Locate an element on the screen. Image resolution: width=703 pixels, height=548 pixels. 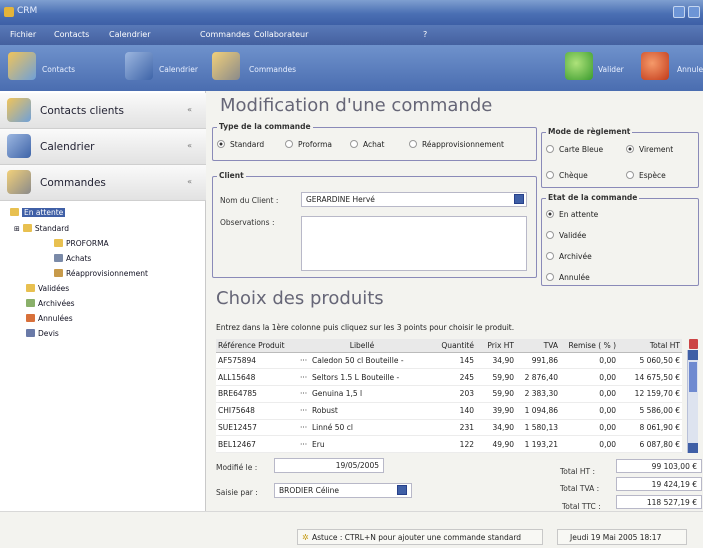
radio-achat: Achat is located at coordinates (367, 144).